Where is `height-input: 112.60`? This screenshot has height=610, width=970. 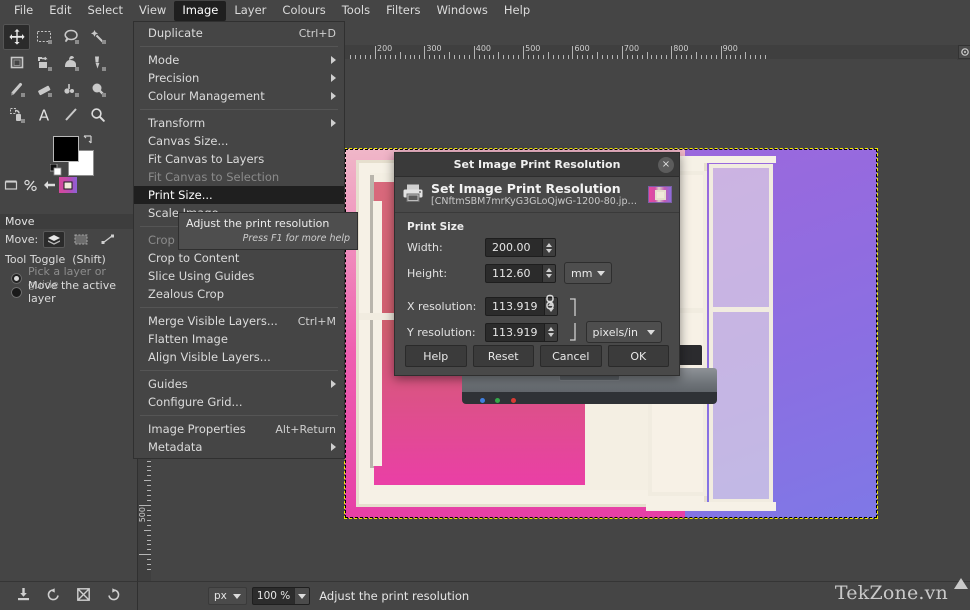 height-input: 112.60 is located at coordinates (520, 273).